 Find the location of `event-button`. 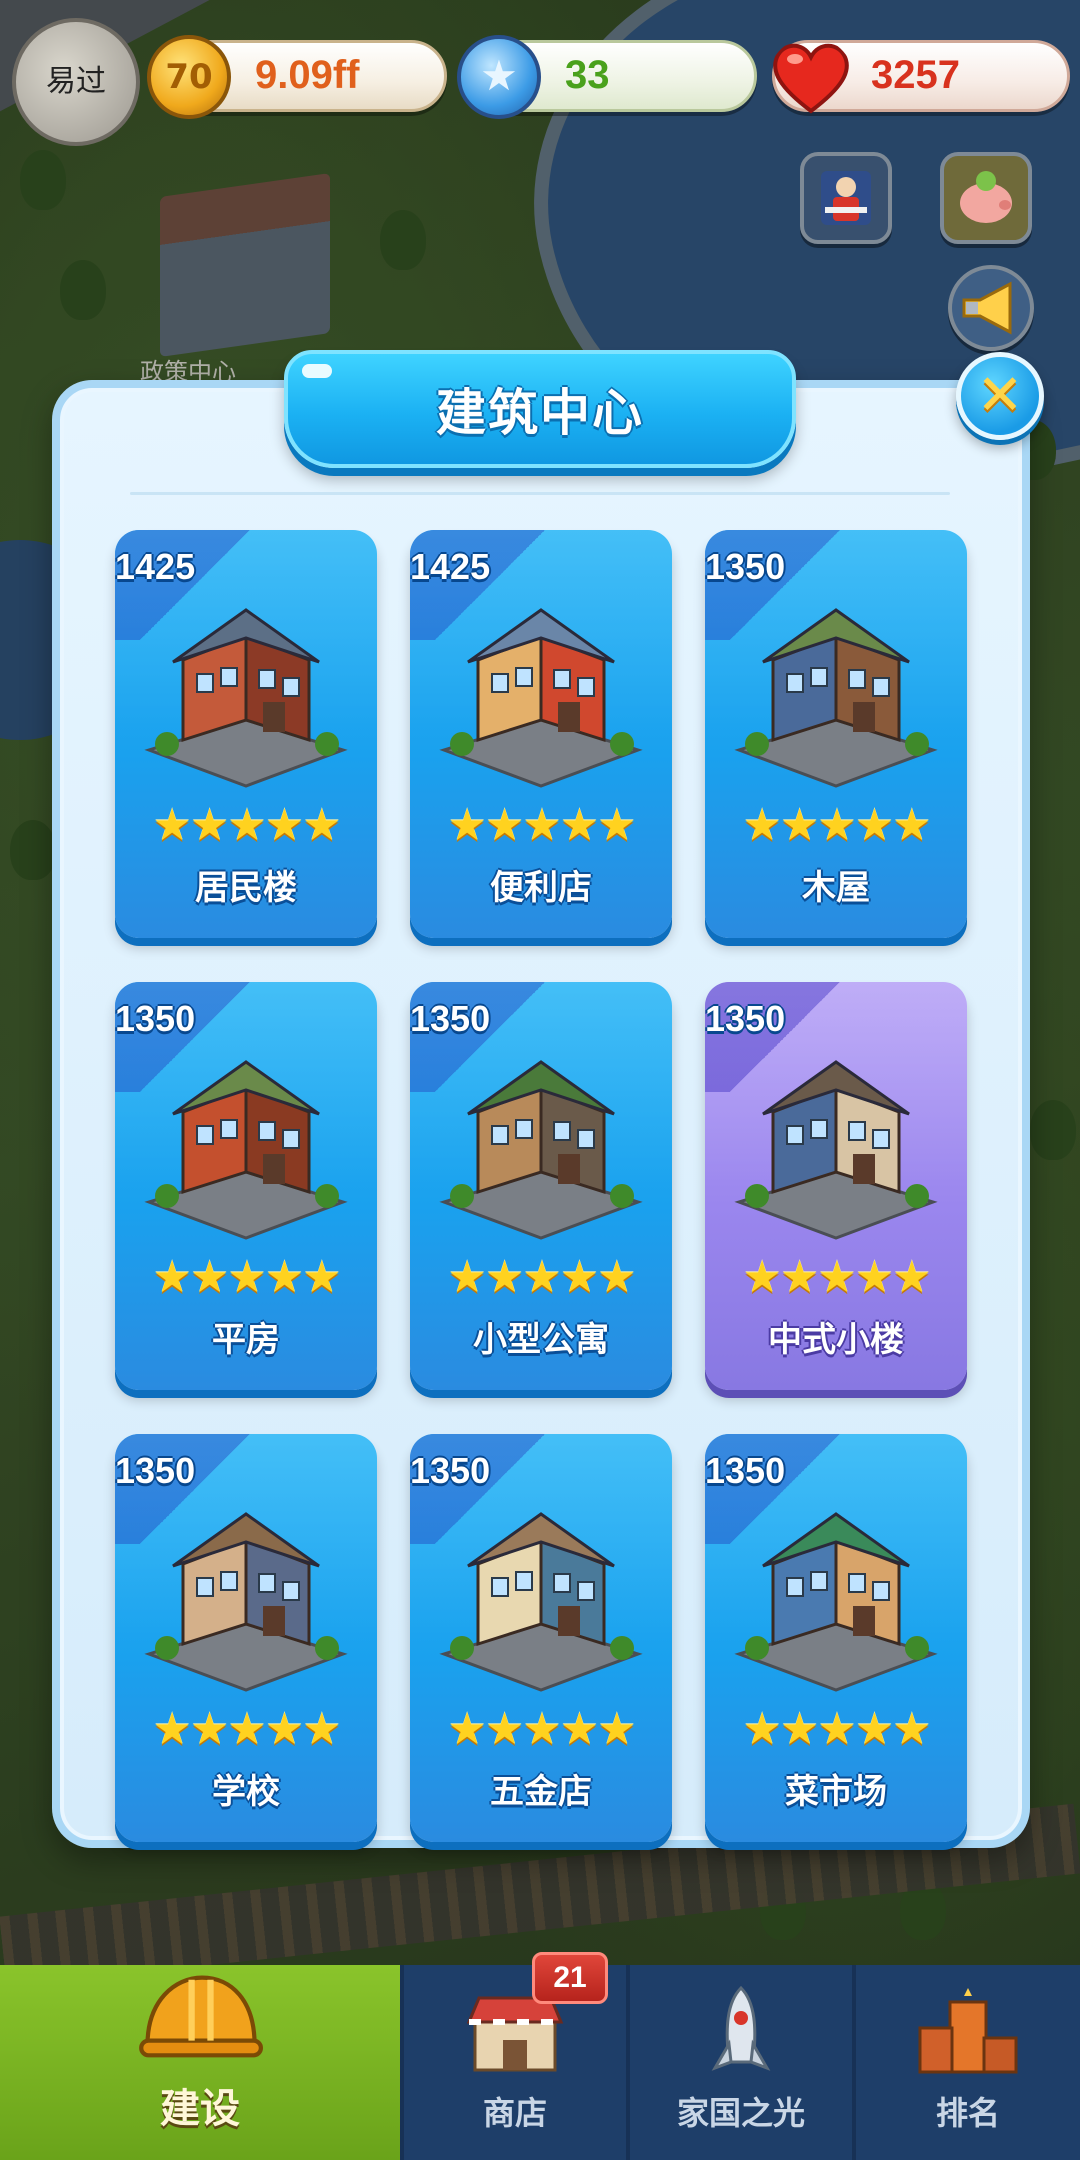

event-button is located at coordinates (846, 198).